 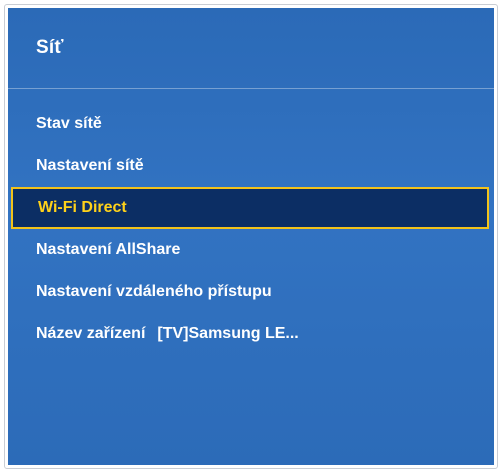 I want to click on title-divider, so click(x=251, y=88).